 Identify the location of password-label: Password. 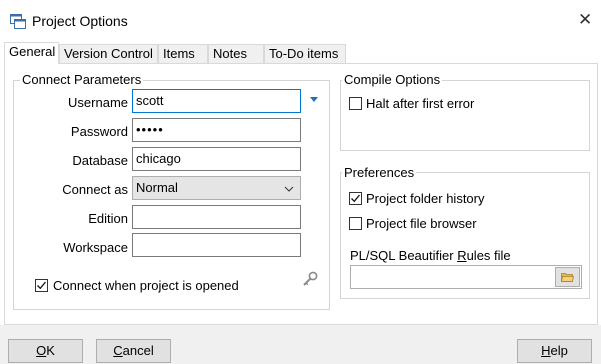
(99, 131).